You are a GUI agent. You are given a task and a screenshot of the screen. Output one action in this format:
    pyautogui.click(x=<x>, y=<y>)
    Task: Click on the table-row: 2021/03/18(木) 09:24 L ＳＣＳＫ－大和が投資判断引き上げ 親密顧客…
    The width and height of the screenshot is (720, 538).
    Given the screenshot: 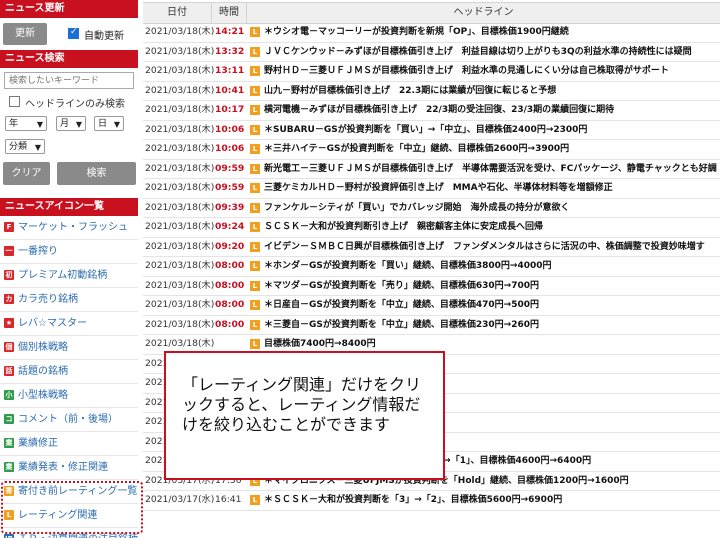 What is the action you would take?
    pyautogui.click(x=431, y=228)
    